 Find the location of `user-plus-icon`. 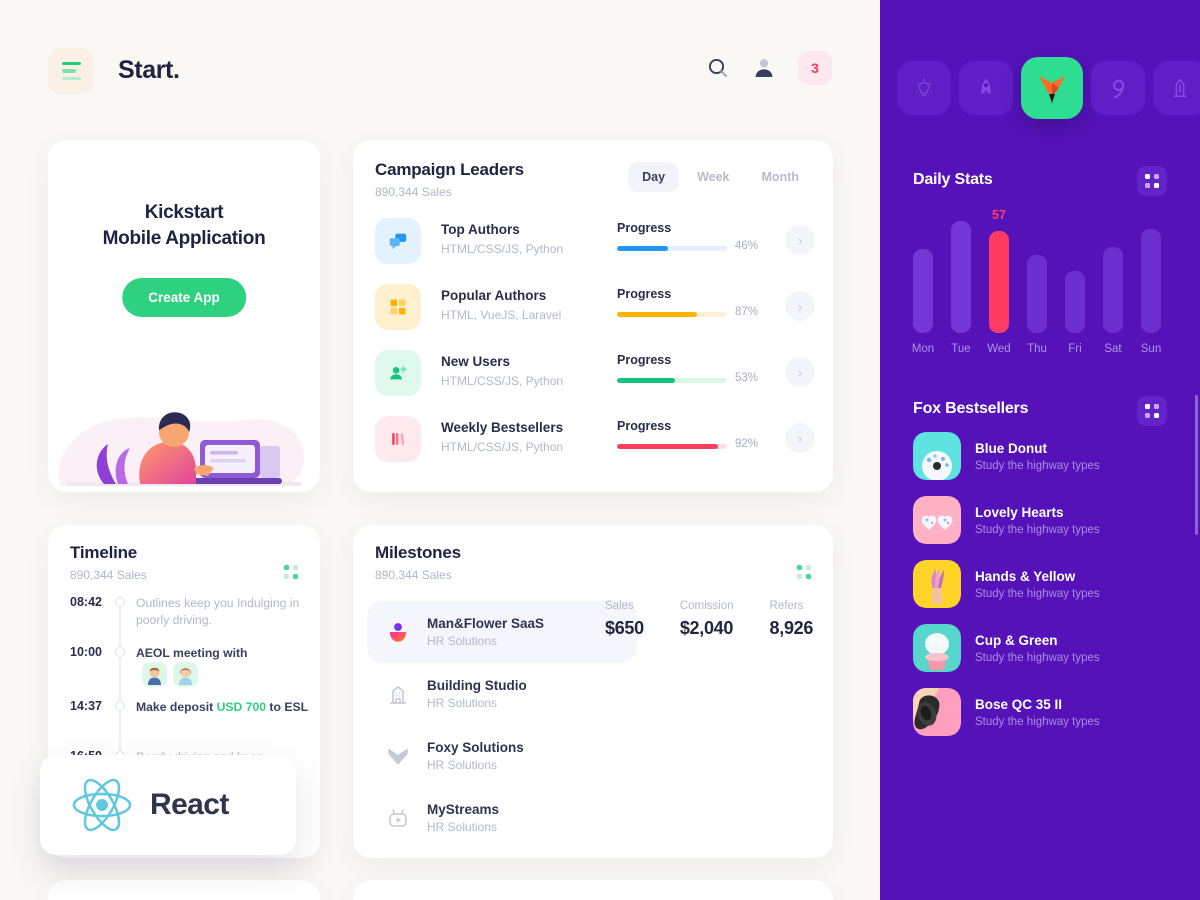

user-plus-icon is located at coordinates (398, 373).